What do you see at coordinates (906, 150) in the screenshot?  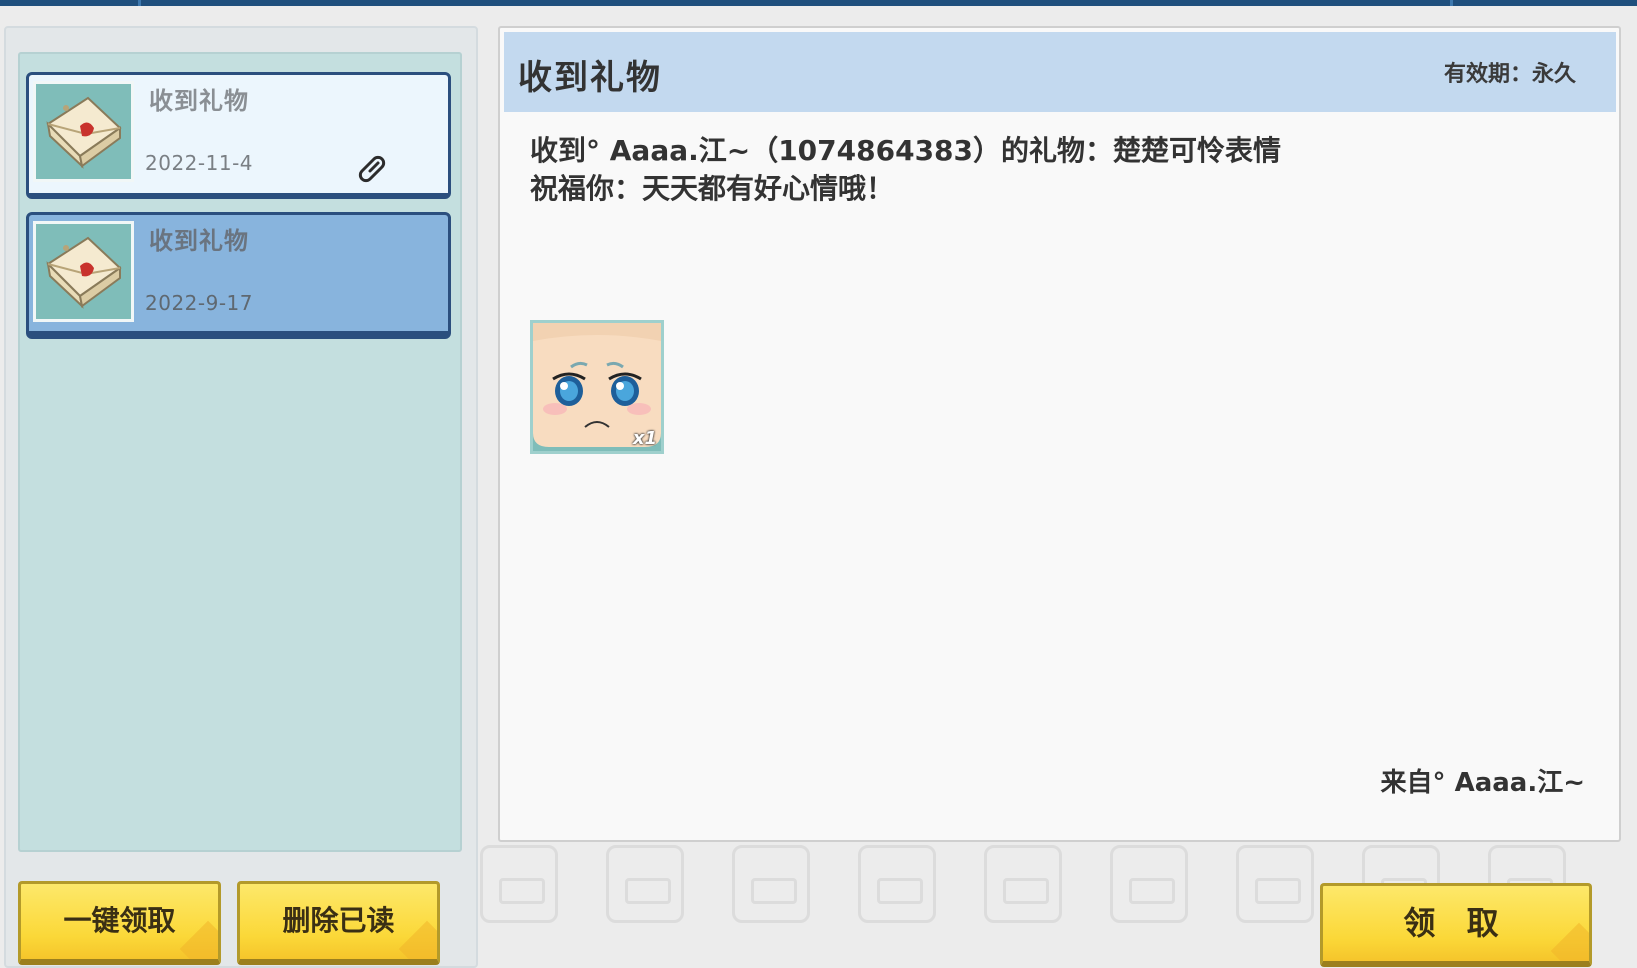 I see `mail-body-line: 收到° Aaaa.江~（1074864383）的礼物：楚楚可怜表情` at bounding box center [906, 150].